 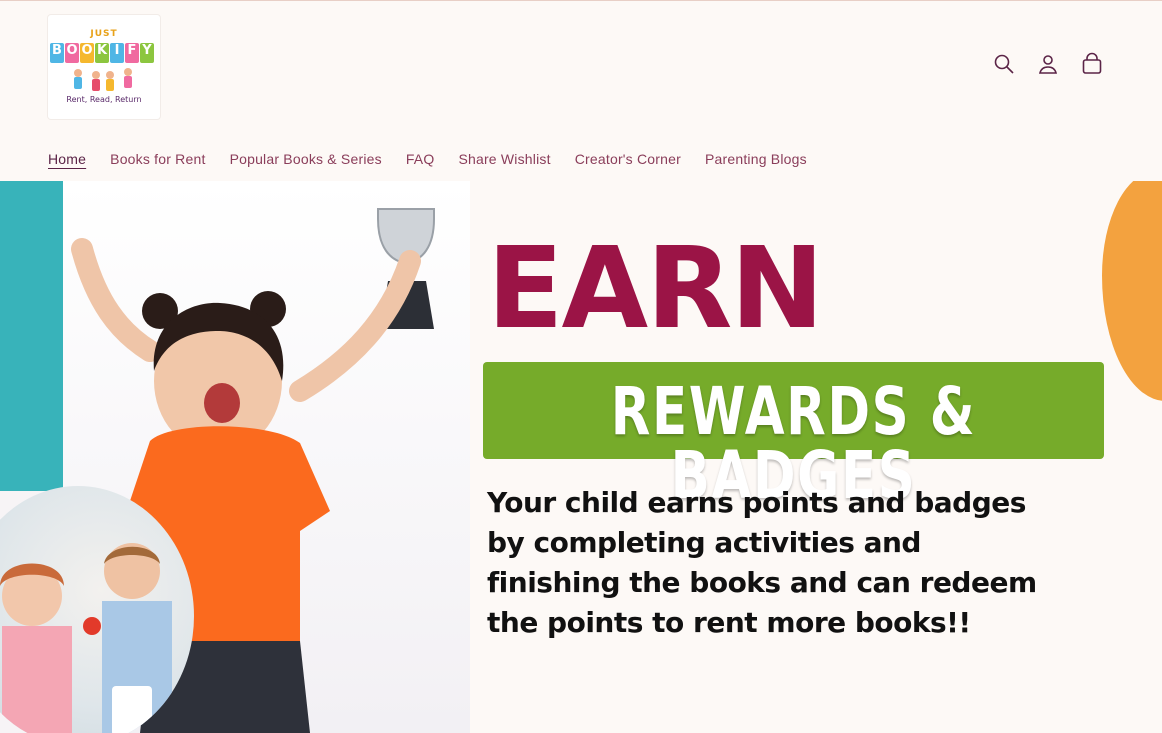 What do you see at coordinates (67, 159) in the screenshot?
I see `nav-item-home: Home` at bounding box center [67, 159].